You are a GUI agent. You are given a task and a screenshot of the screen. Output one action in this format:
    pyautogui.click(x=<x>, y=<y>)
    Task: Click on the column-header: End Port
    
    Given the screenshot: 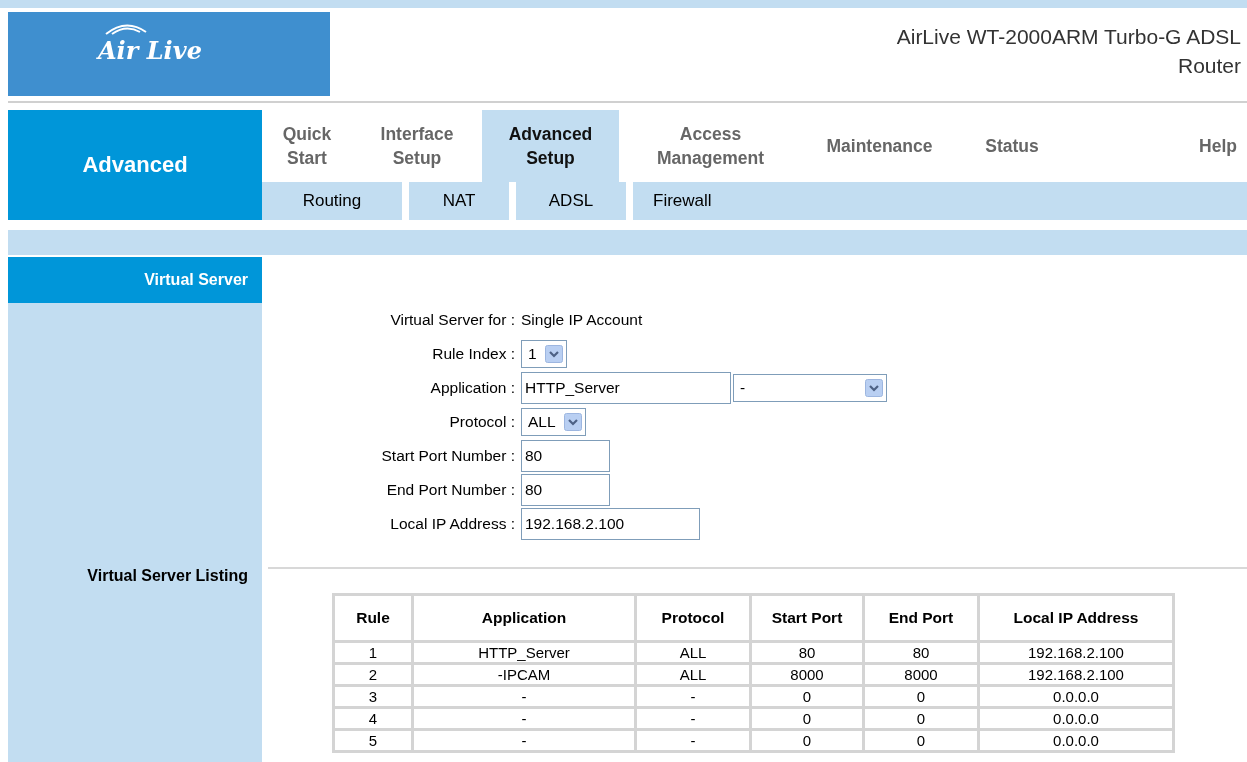 What is the action you would take?
    pyautogui.click(x=921, y=618)
    